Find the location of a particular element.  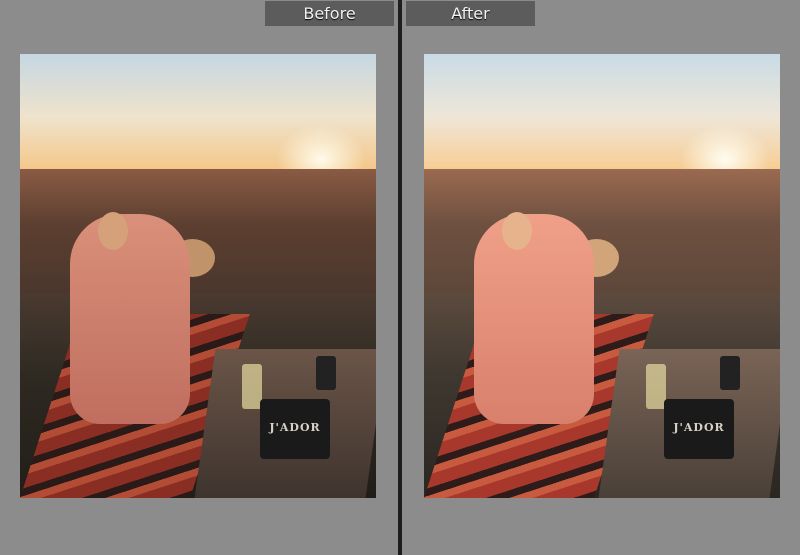

after-label: After is located at coordinates (470, 13).